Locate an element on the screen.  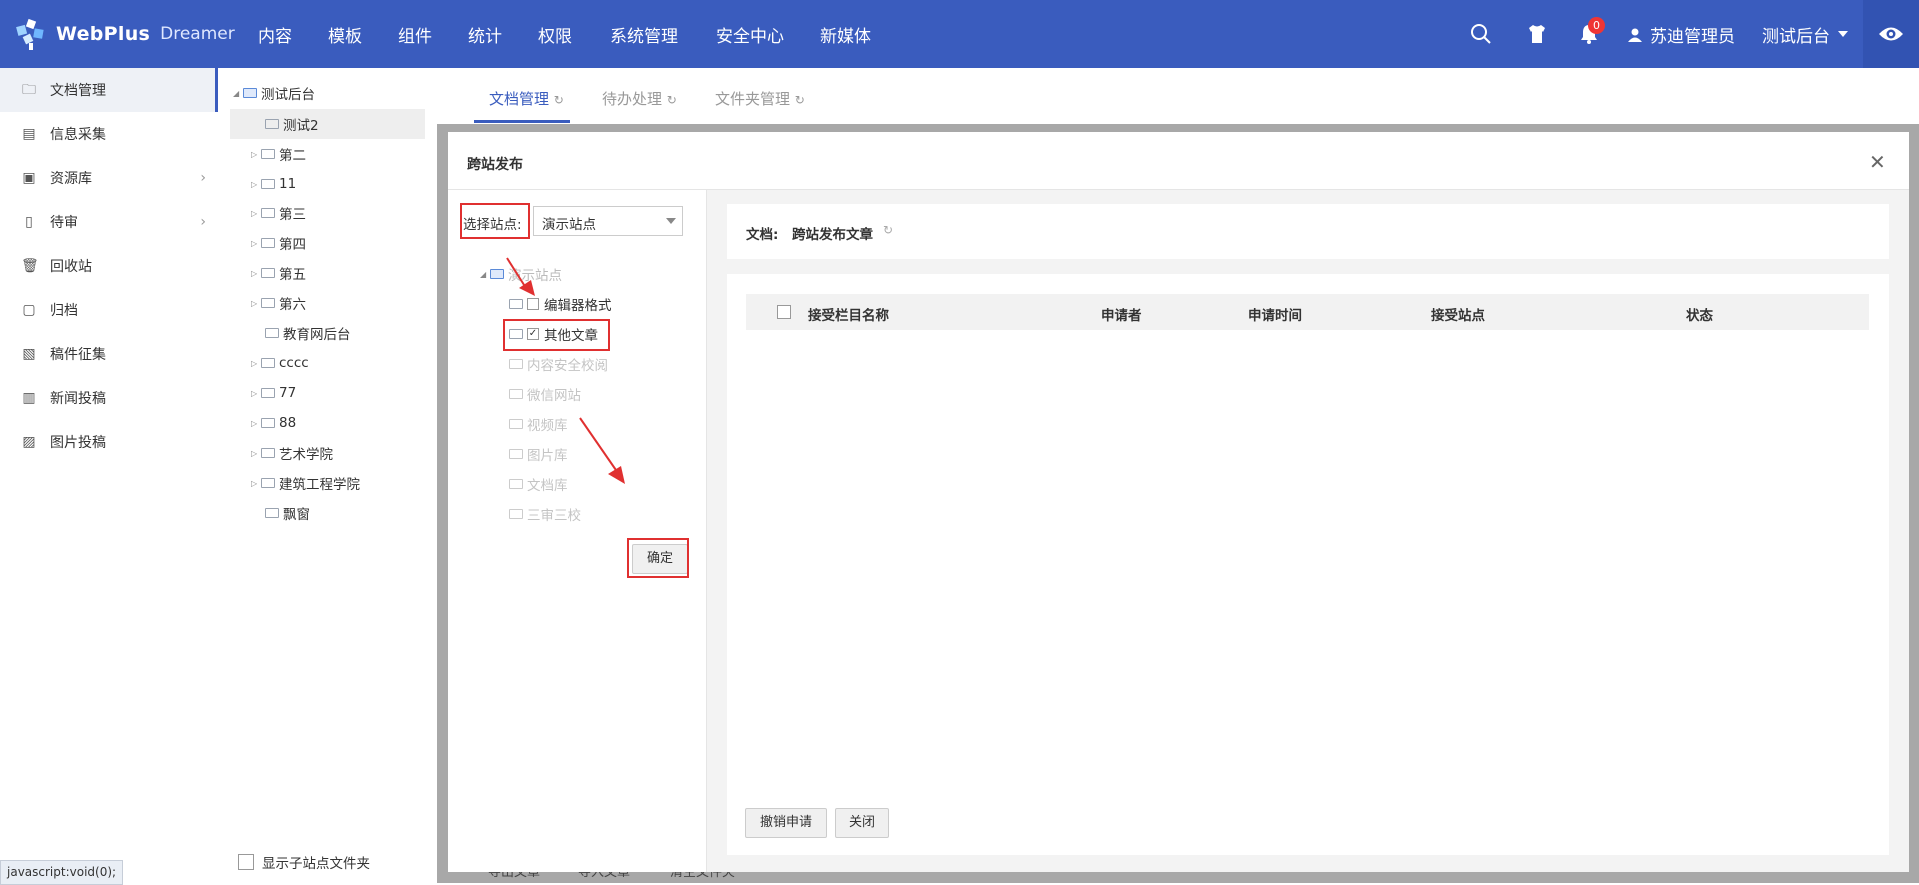
sidebar-item-label: 图片投稿 is located at coordinates (78, 443).